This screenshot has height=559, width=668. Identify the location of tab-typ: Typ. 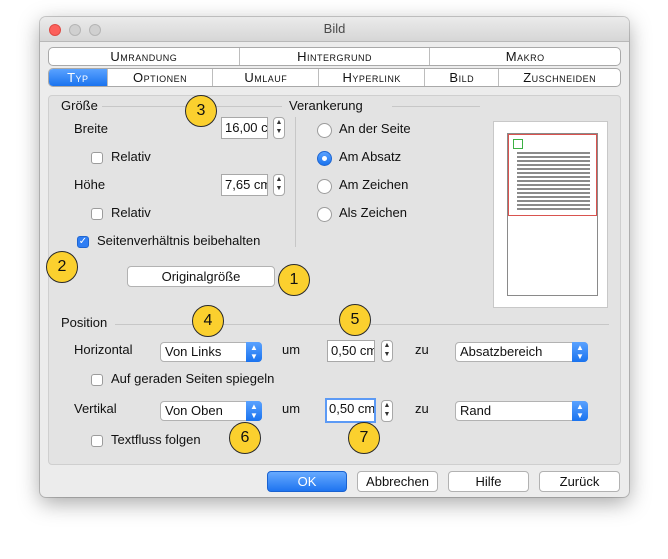
(78, 77).